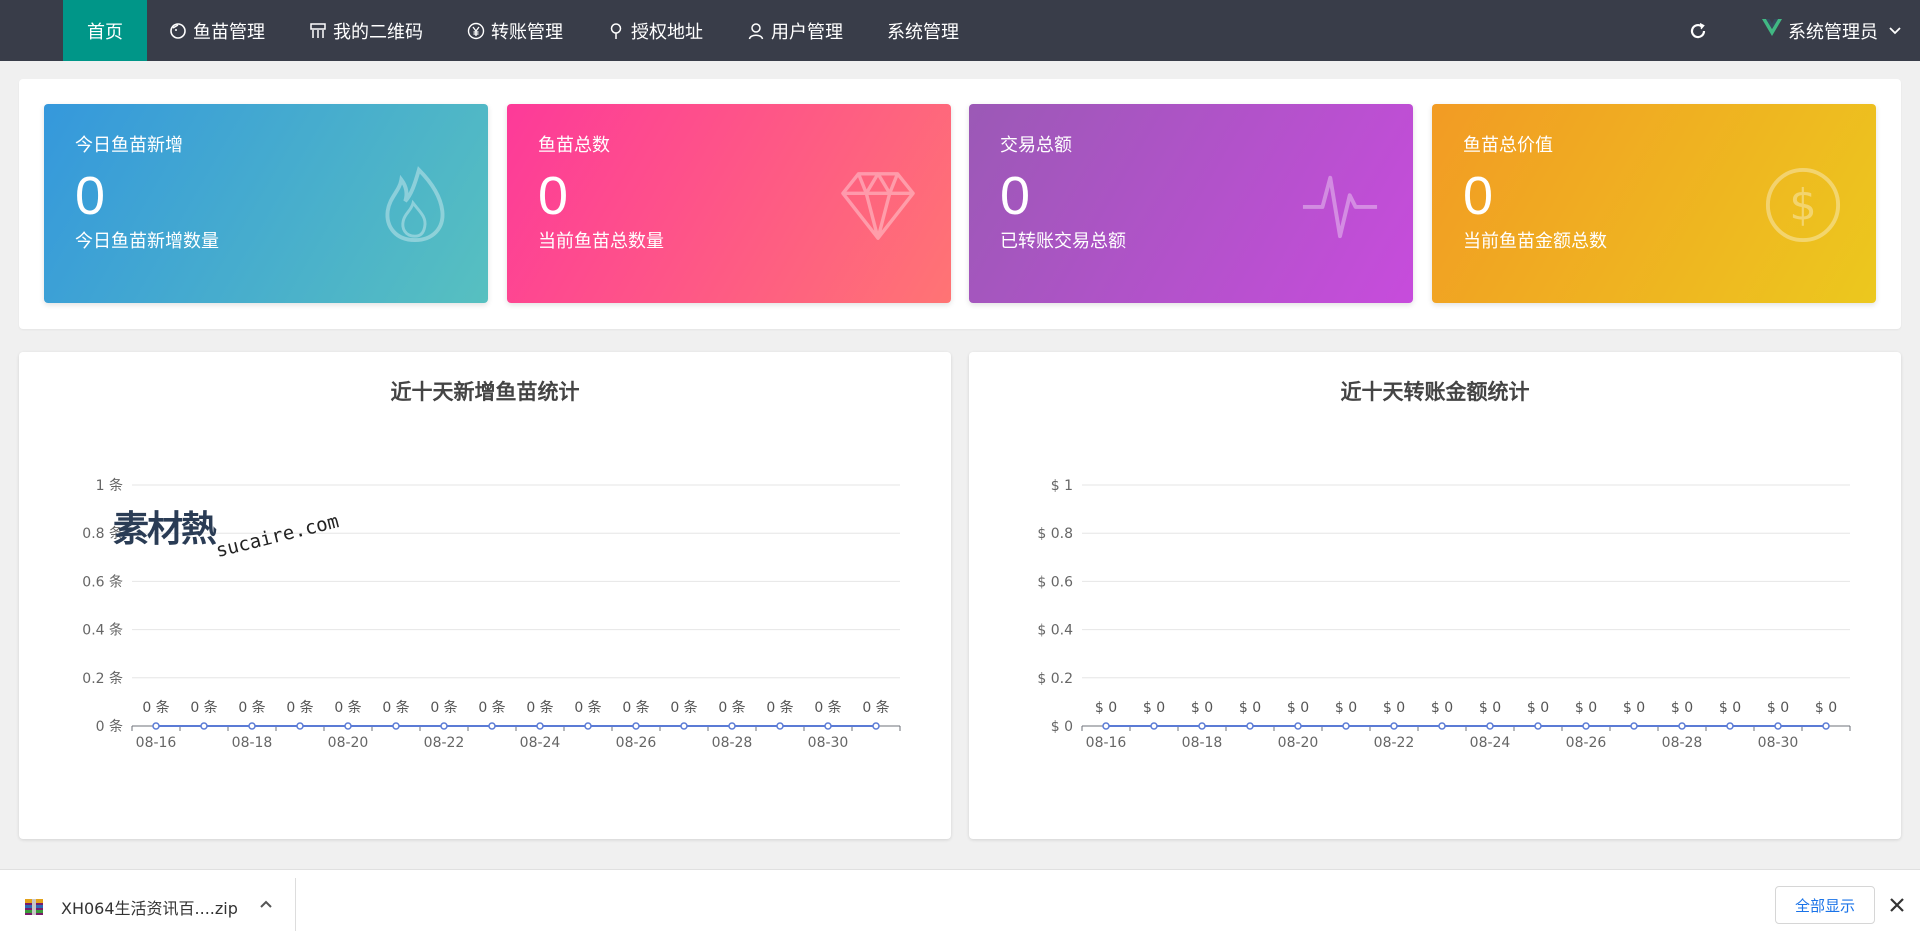  Describe the element at coordinates (1832, 31) in the screenshot. I see `user-menu: 系统管理员` at that location.